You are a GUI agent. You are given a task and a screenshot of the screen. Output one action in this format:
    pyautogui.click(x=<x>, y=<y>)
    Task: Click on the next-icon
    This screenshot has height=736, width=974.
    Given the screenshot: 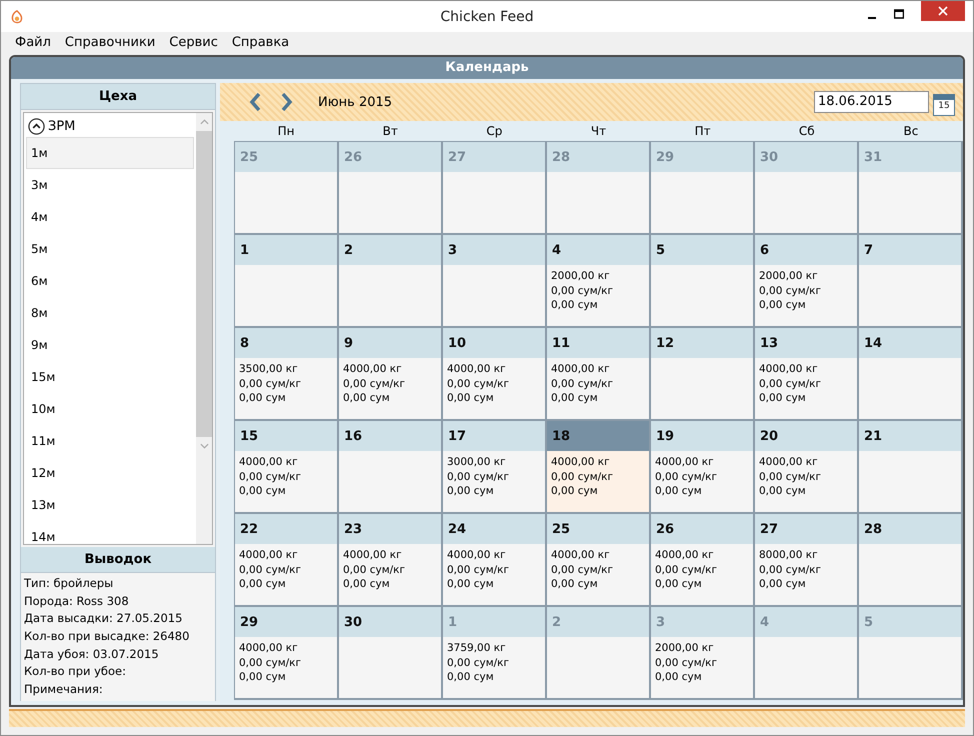 What is the action you would take?
    pyautogui.click(x=287, y=102)
    